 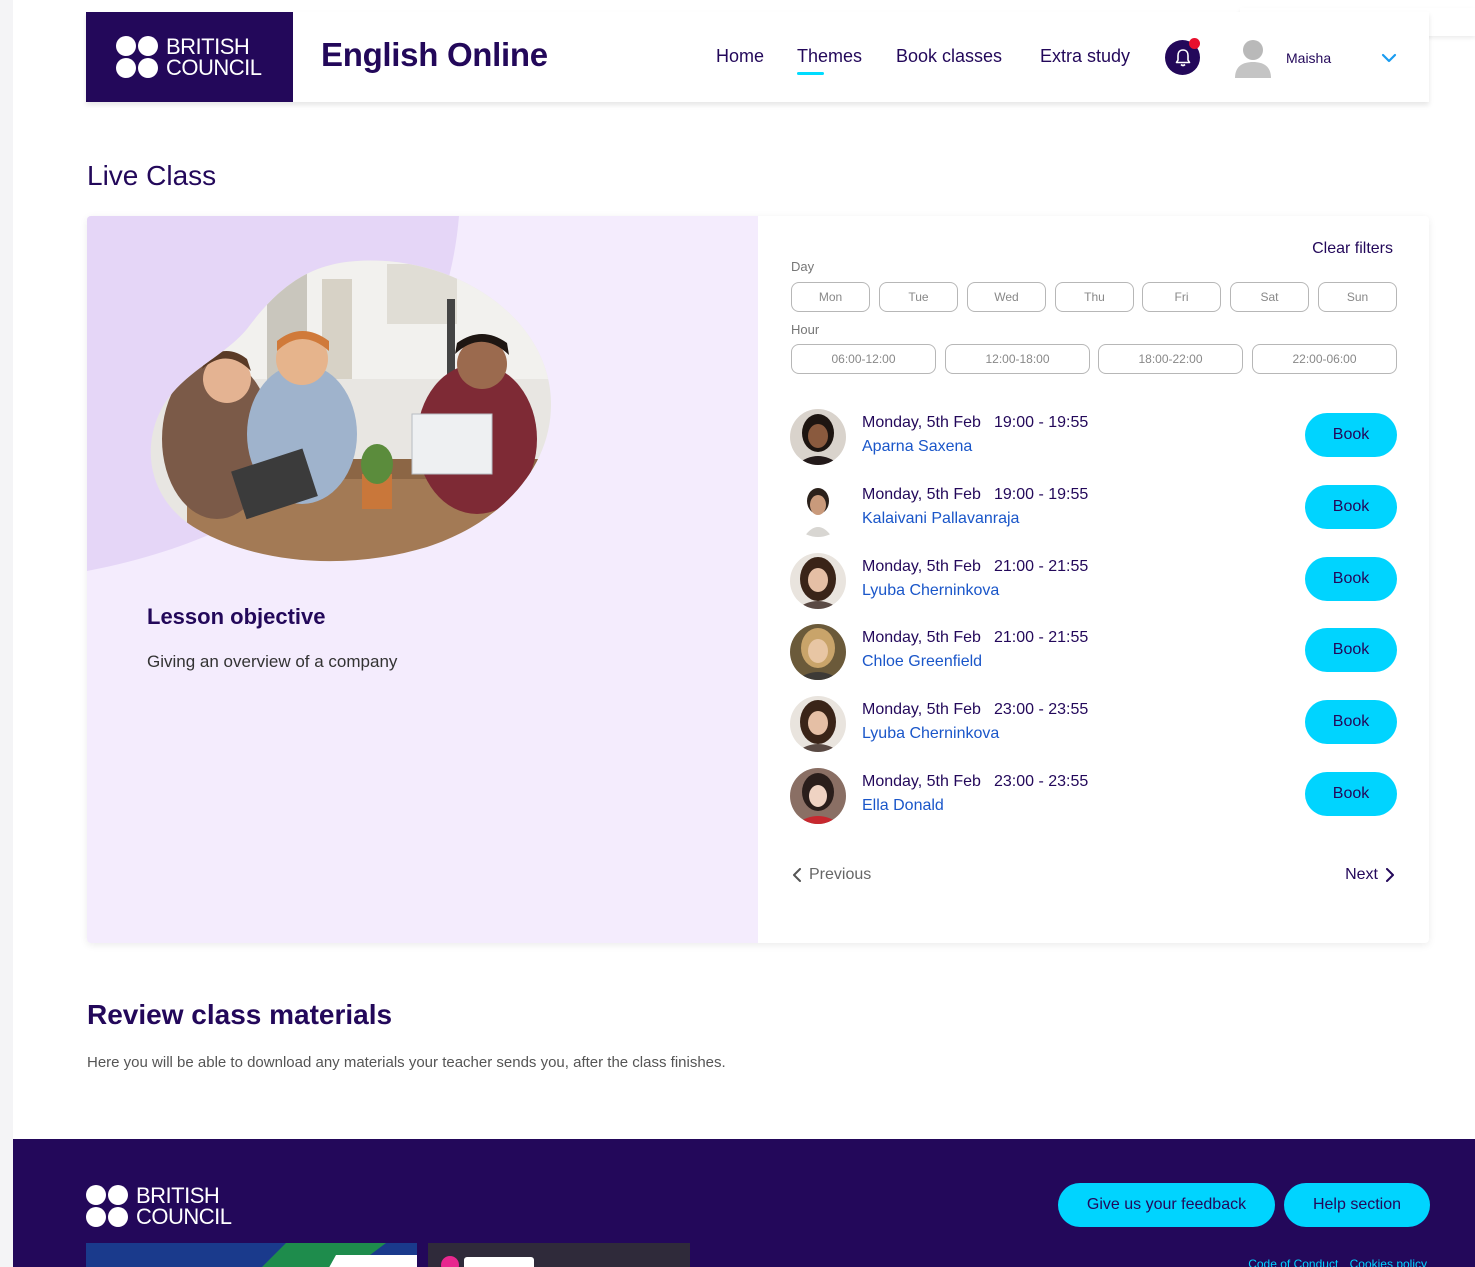 What do you see at coordinates (152, 175) in the screenshot?
I see `live-class-title: Live Class` at bounding box center [152, 175].